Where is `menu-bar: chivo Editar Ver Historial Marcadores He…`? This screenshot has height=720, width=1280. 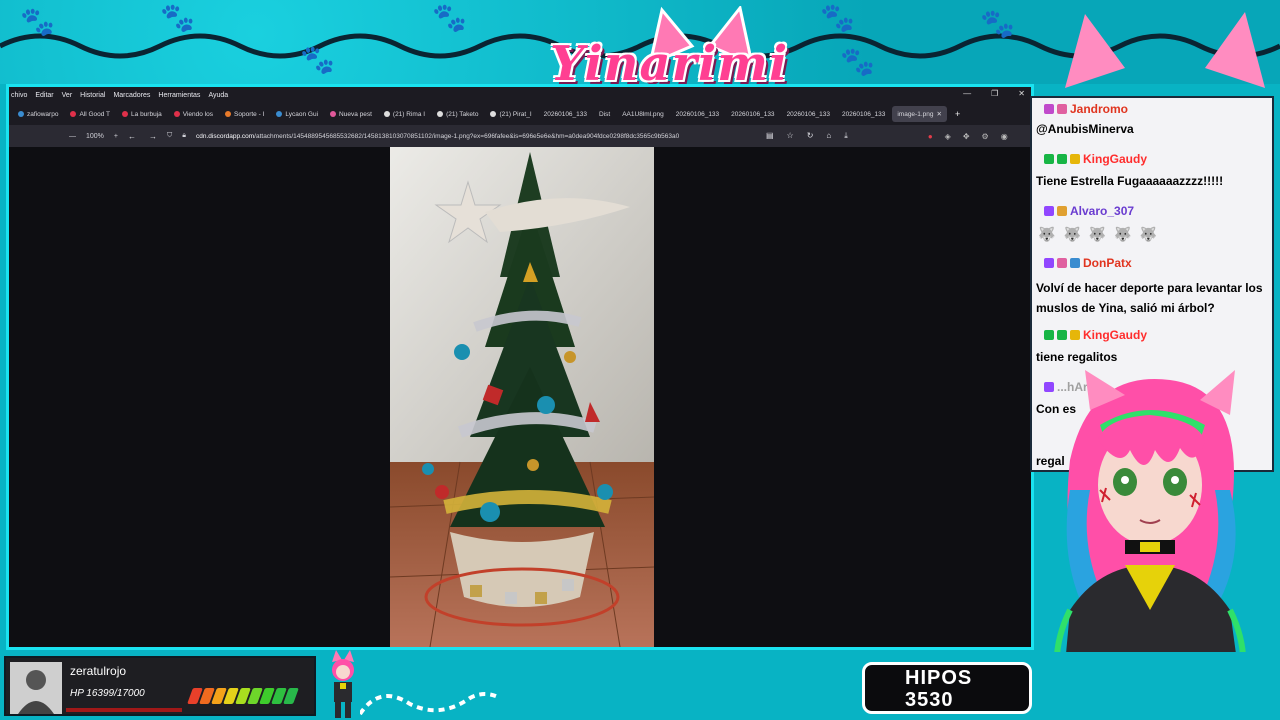 menu-bar: chivo Editar Ver Historial Marcadores He… is located at coordinates (520, 95).